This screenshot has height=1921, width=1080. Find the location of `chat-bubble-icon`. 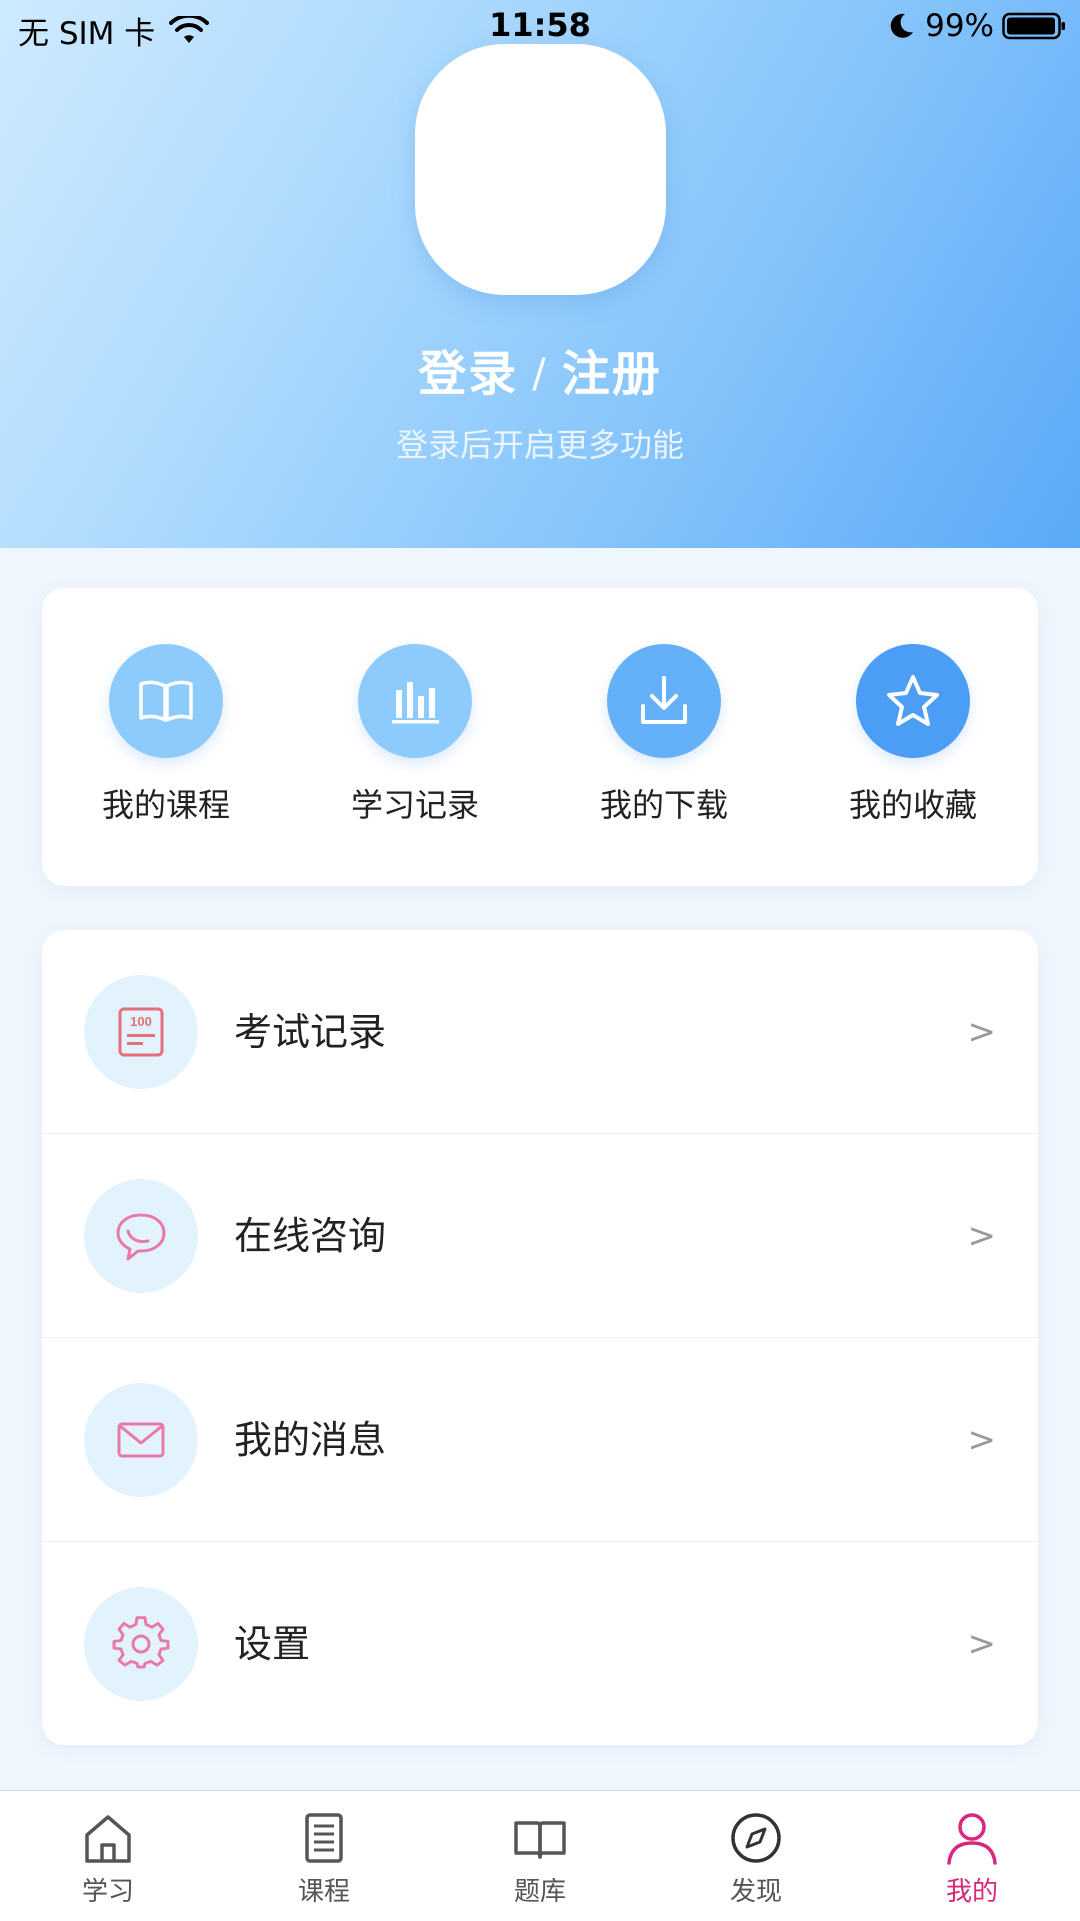

chat-bubble-icon is located at coordinates (141, 1237).